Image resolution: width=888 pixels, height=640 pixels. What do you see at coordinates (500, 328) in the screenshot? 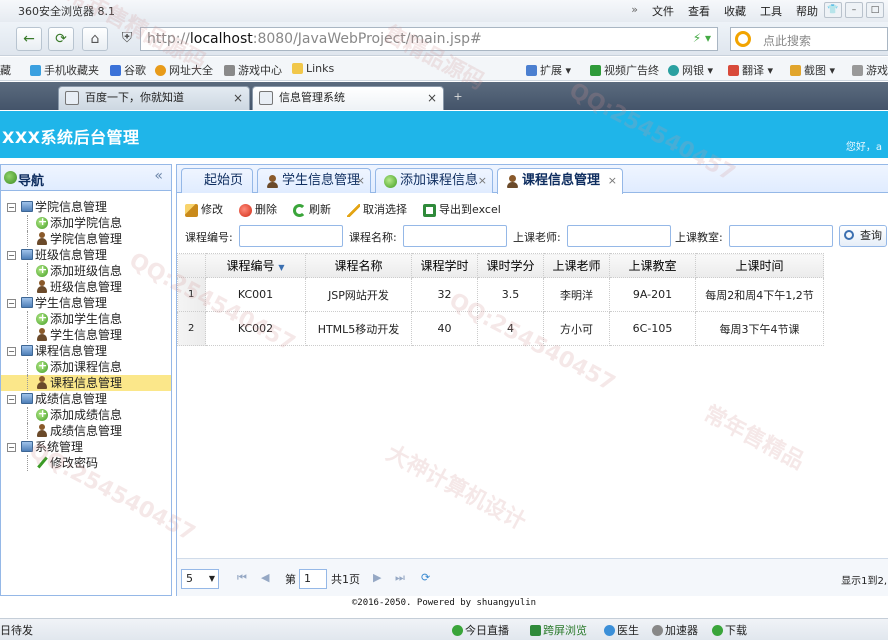
I see `table-row: 2 KC002 HTML5移动开发 40 4 方小可 6C-105 每周3下午4节课` at bounding box center [500, 328].